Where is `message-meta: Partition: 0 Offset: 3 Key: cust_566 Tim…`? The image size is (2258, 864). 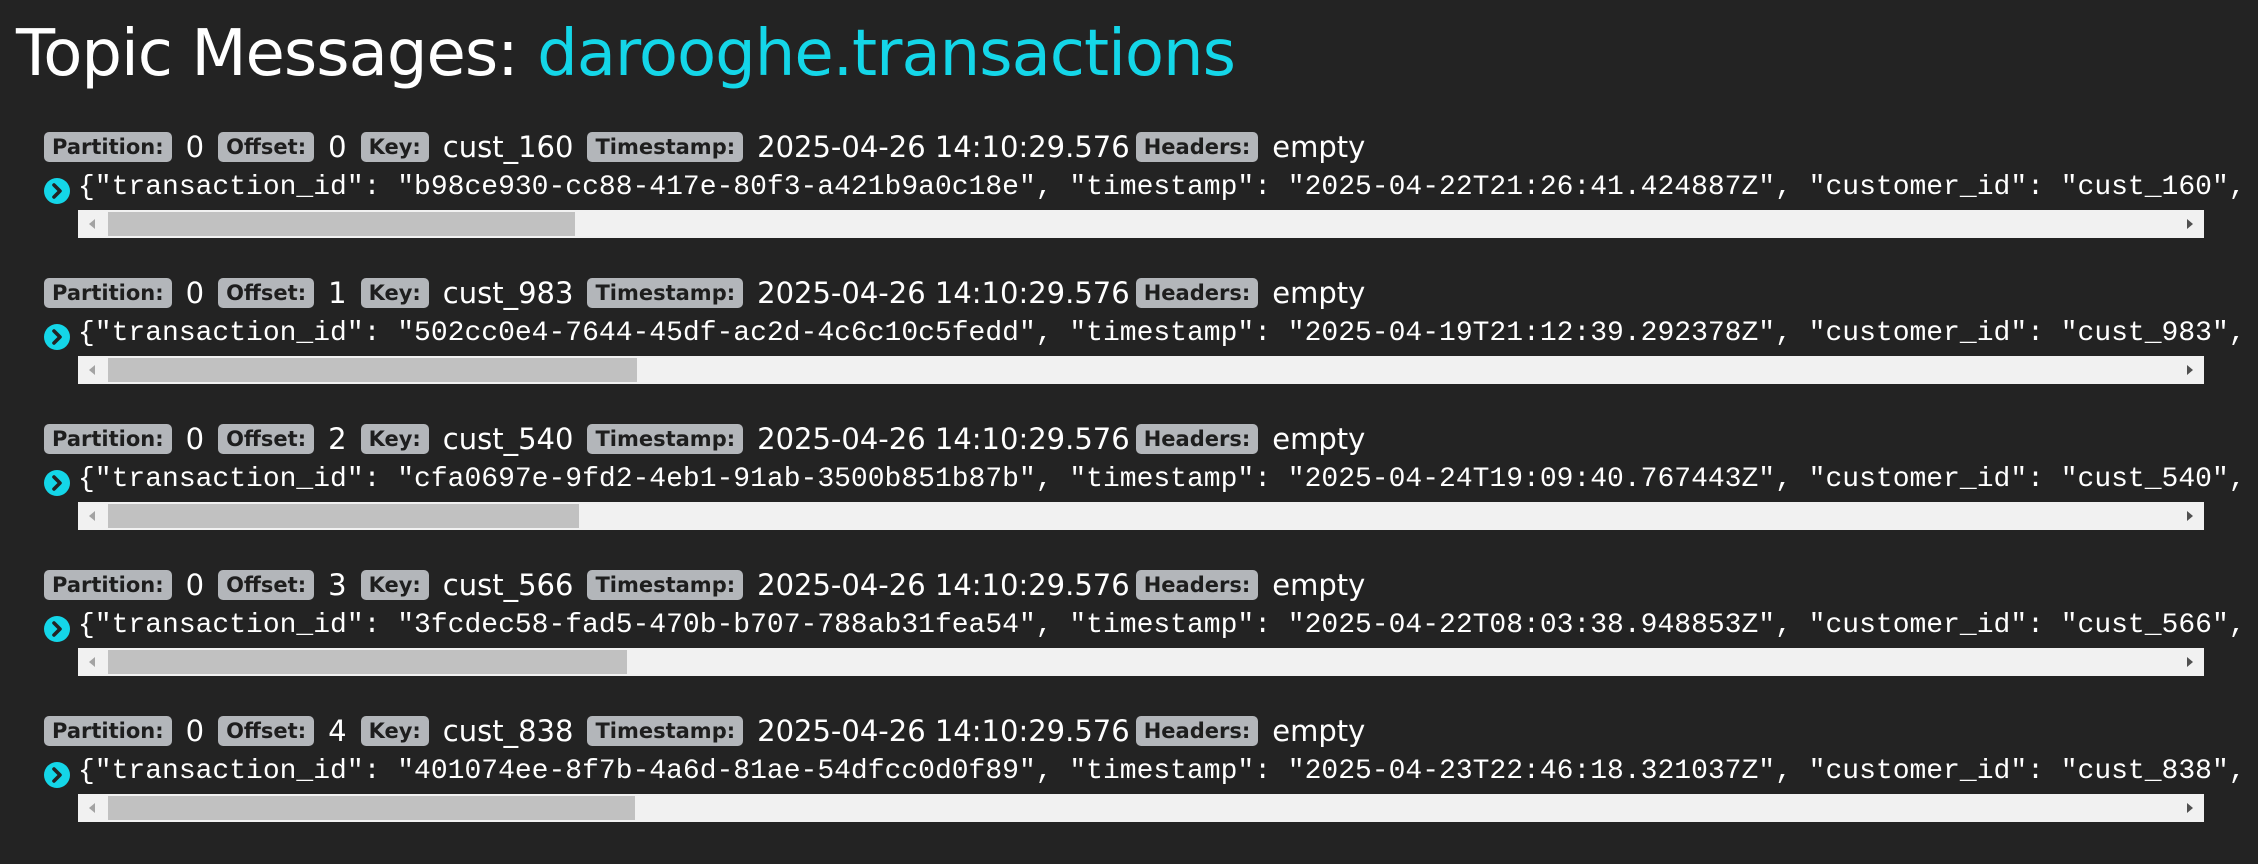
message-meta: Partition: 0 Offset: 3 Key: cust_566 Tim… is located at coordinates (711, 585).